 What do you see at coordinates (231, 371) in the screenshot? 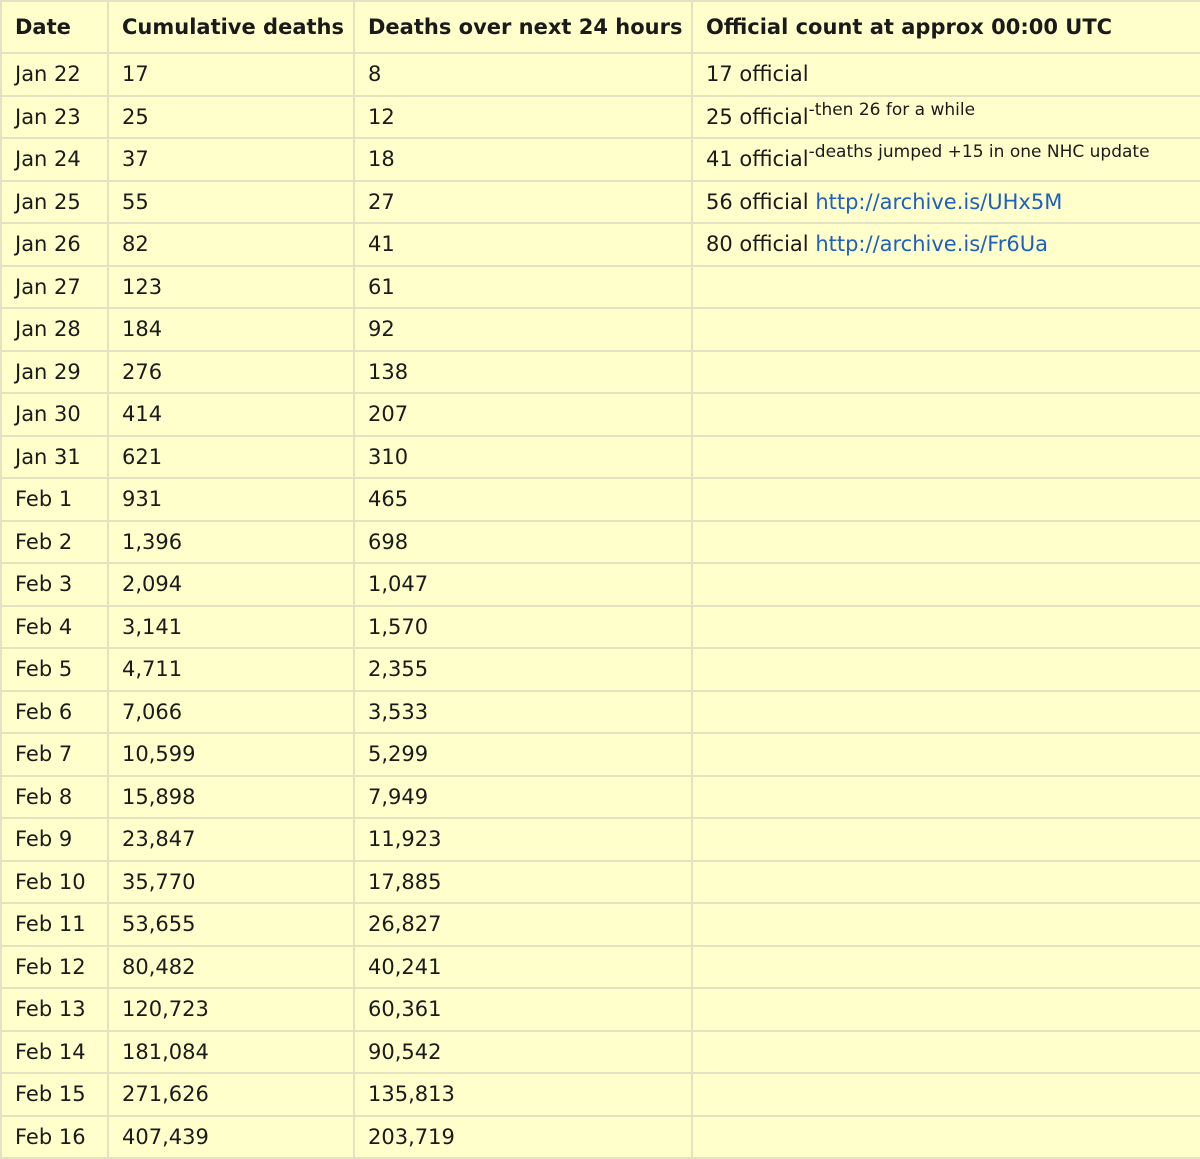
I see `cell-cumulative-deaths: 276` at bounding box center [231, 371].